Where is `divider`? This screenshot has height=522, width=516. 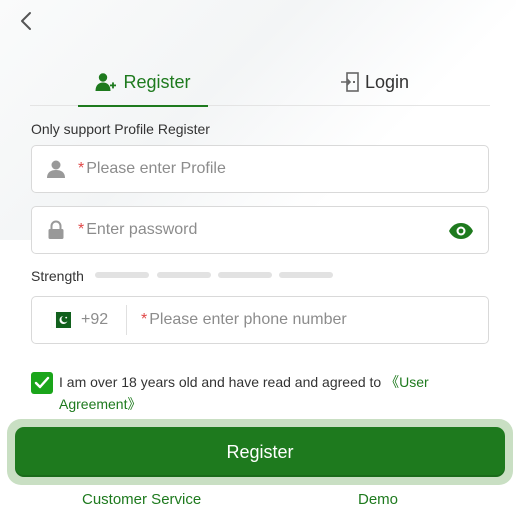
divider is located at coordinates (126, 320).